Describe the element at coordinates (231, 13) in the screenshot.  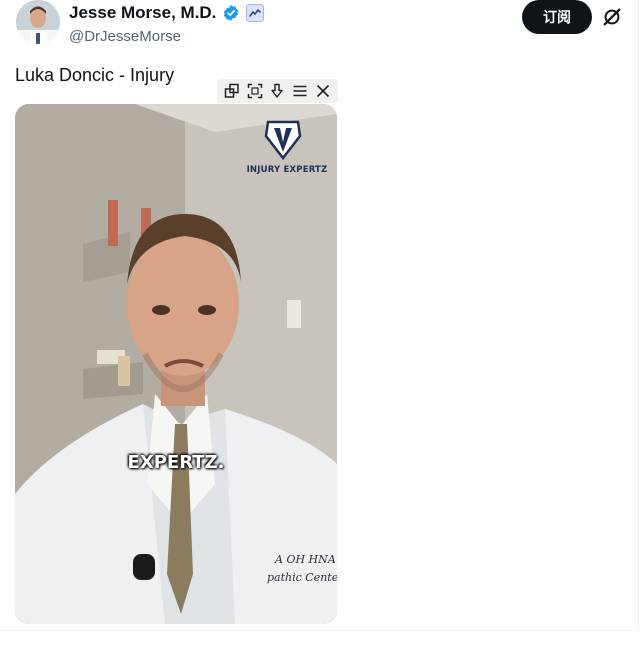
I see `verified-badge-icon` at that location.